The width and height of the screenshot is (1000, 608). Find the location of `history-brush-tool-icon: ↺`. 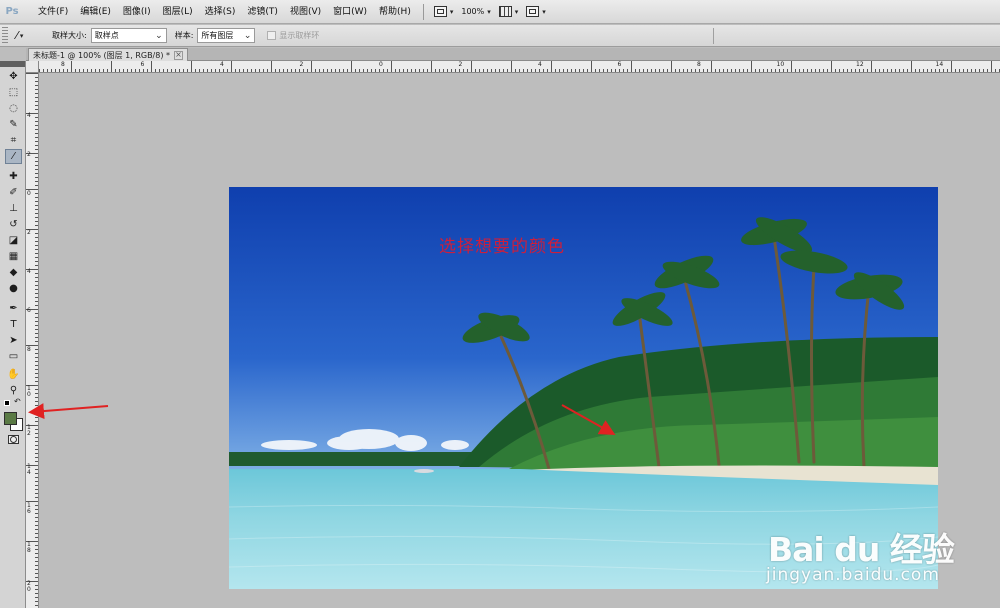

history-brush-tool-icon: ↺ is located at coordinates (13, 224).